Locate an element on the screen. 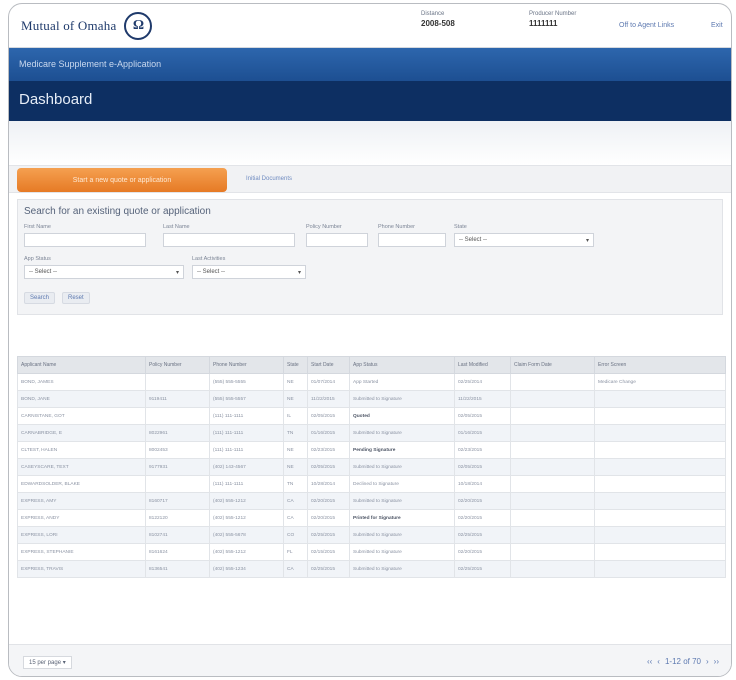  table-cell: CARNISTANE, GOT is located at coordinates (81, 416).